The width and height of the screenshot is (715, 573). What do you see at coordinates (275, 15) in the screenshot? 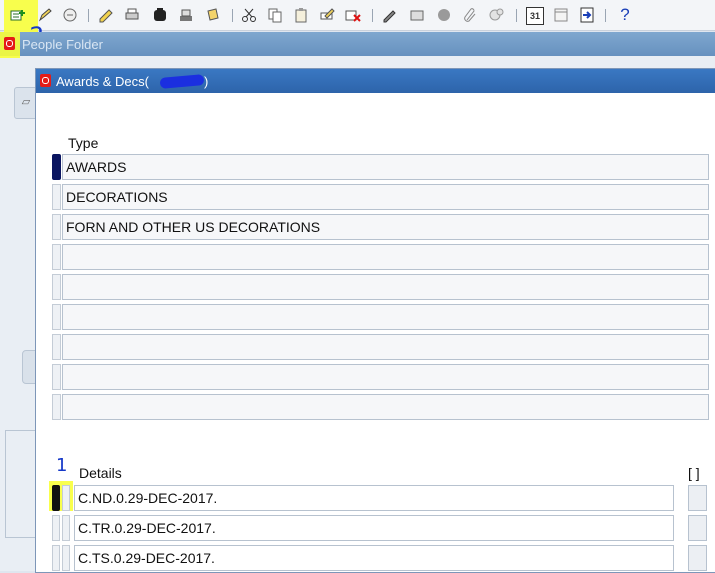
I see `copy-icon` at bounding box center [275, 15].